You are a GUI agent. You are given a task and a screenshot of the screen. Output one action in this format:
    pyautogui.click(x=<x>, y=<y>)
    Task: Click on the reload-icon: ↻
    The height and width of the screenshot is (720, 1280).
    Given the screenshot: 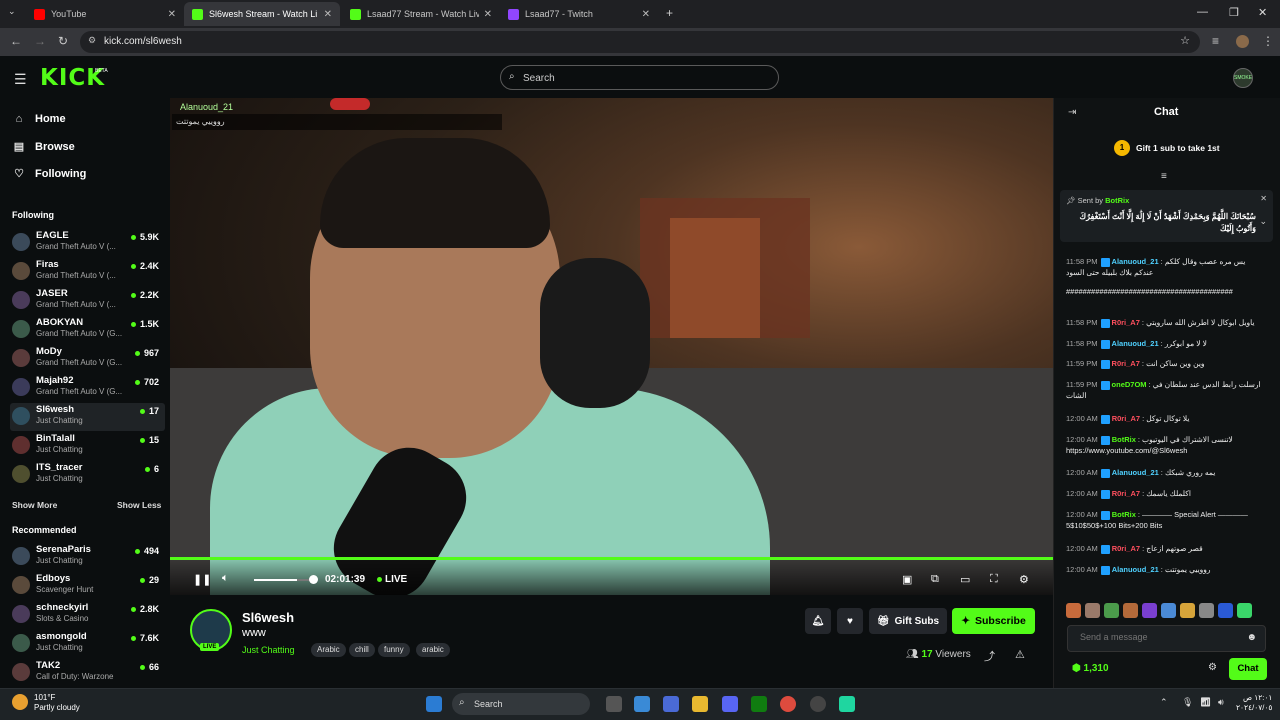 What is the action you would take?
    pyautogui.click(x=63, y=41)
    